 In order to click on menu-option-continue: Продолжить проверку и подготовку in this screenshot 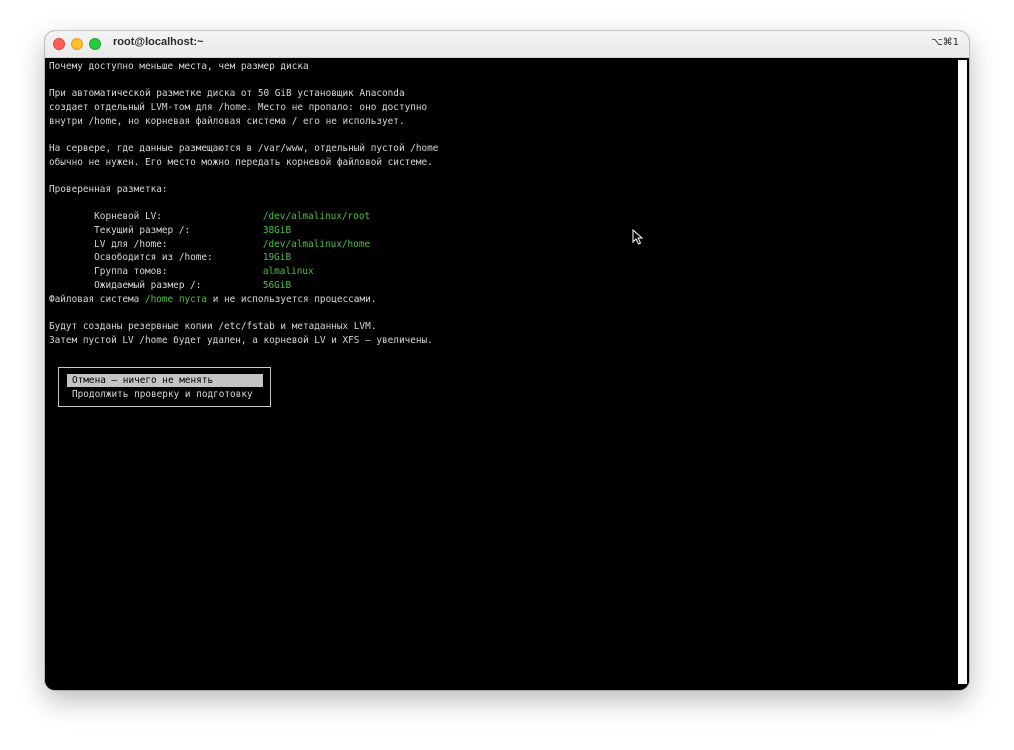, I will do `click(165, 394)`.